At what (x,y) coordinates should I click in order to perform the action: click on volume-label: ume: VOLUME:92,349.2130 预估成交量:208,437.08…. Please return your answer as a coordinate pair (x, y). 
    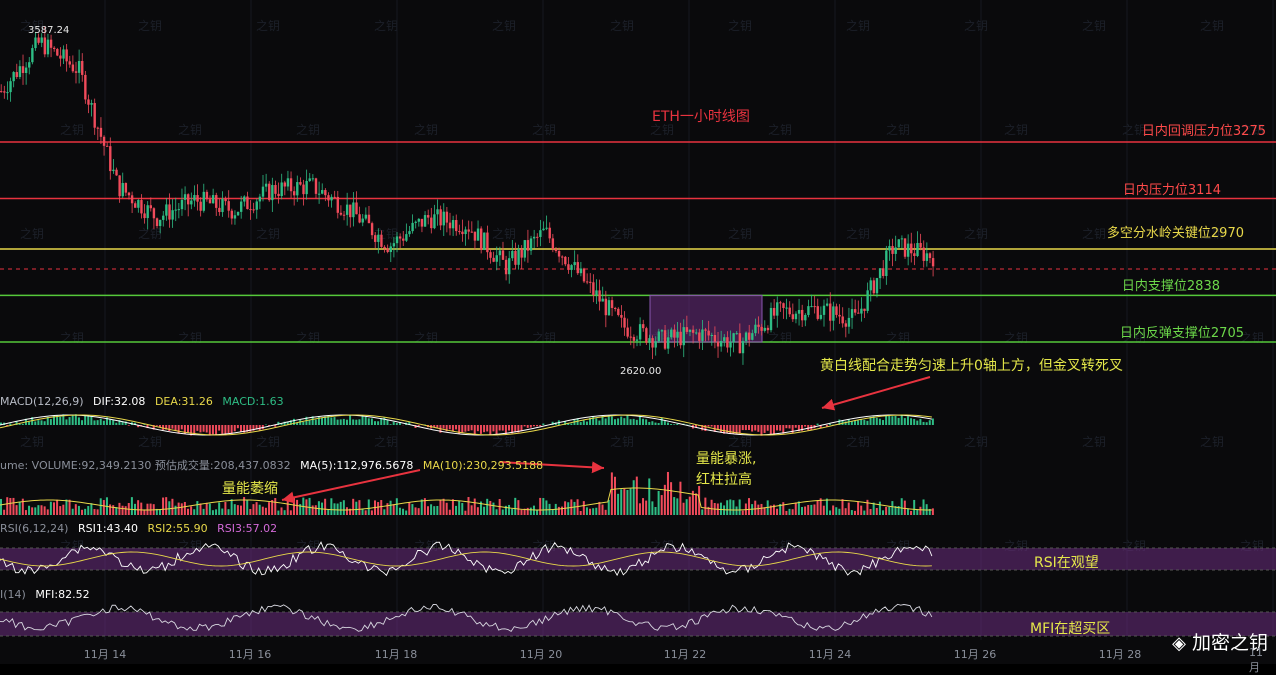
    Looking at the image, I should click on (145, 465).